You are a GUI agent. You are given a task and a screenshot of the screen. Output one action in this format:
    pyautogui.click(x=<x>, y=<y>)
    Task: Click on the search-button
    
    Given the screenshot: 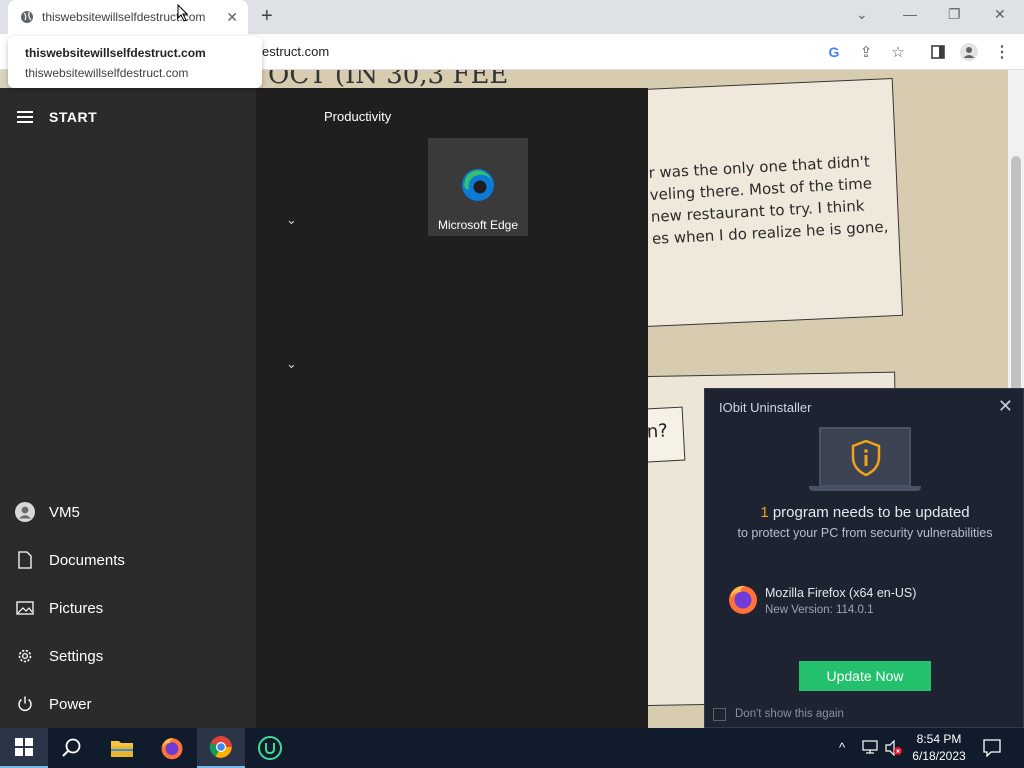 What is the action you would take?
    pyautogui.click(x=72, y=748)
    